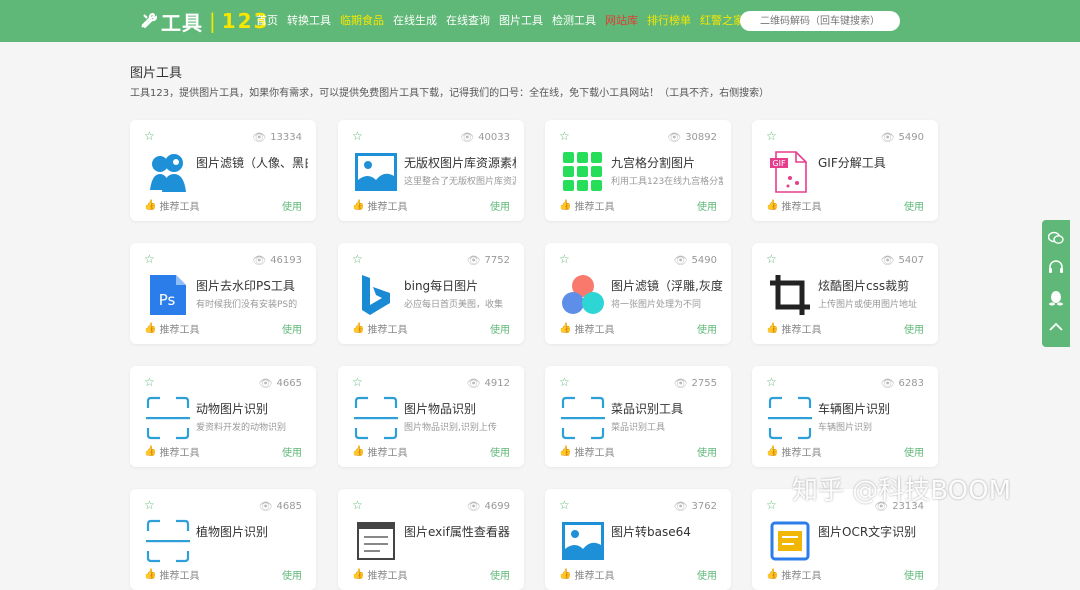 This screenshot has width=1080, height=590. Describe the element at coordinates (574, 20) in the screenshot. I see `nav-detect-tools: 检测工具` at that location.